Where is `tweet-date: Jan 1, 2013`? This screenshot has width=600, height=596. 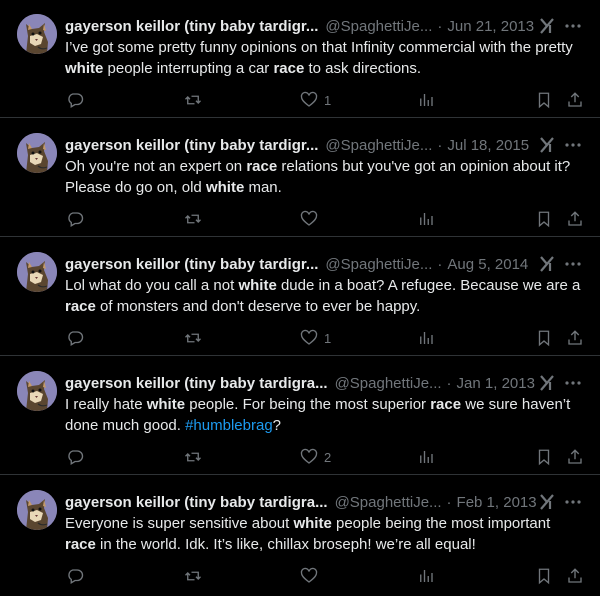 tweet-date: Jan 1, 2013 is located at coordinates (496, 383).